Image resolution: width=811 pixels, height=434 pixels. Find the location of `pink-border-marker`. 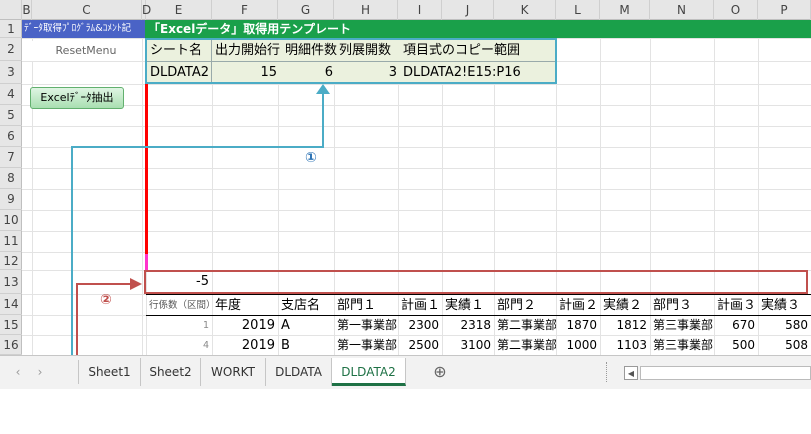

pink-border-marker is located at coordinates (146, 262).